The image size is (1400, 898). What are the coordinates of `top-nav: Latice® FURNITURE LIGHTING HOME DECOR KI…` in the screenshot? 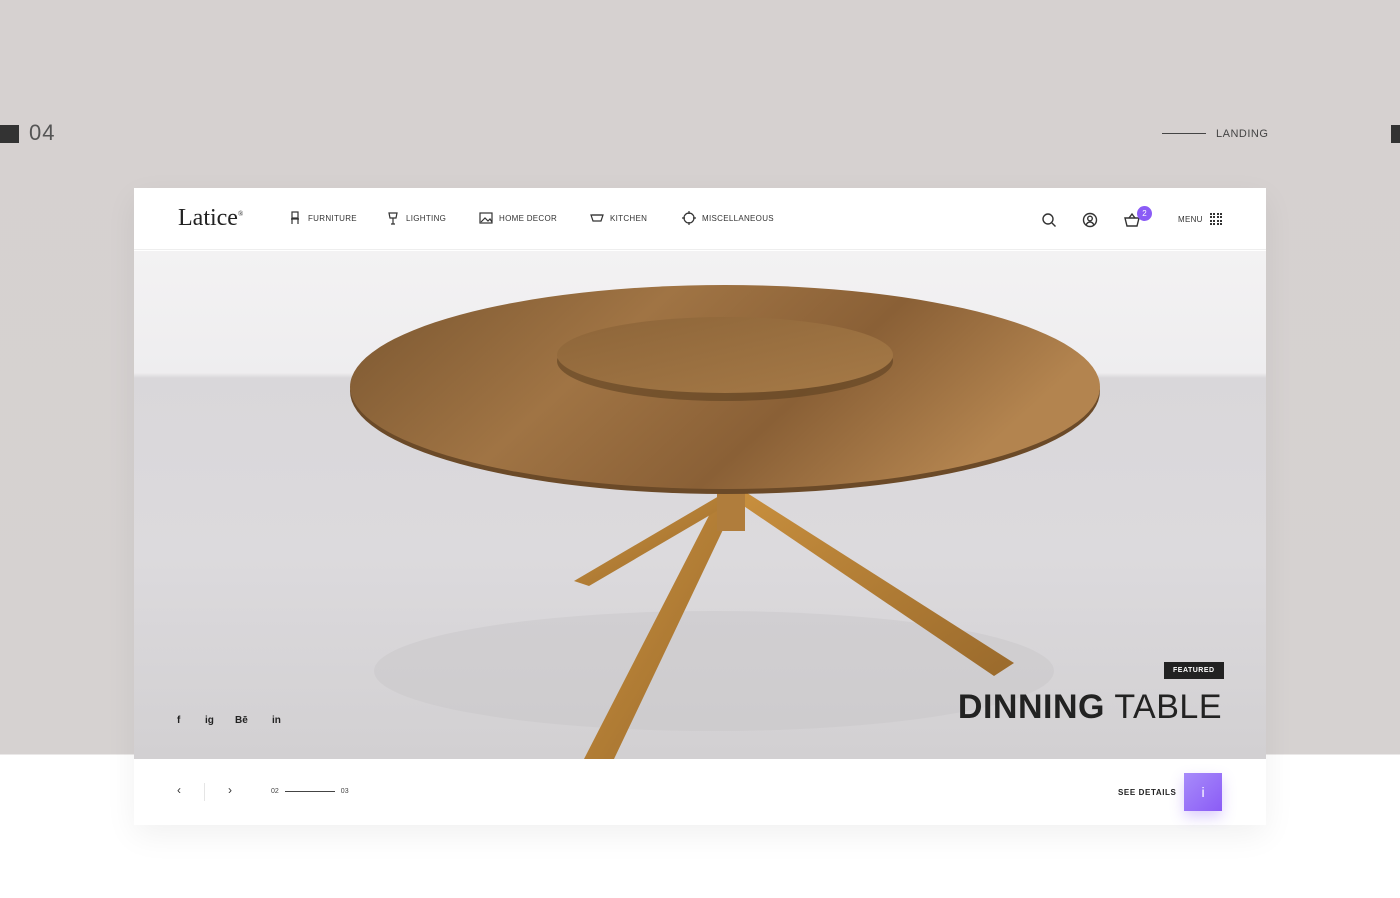 It's located at (700, 219).